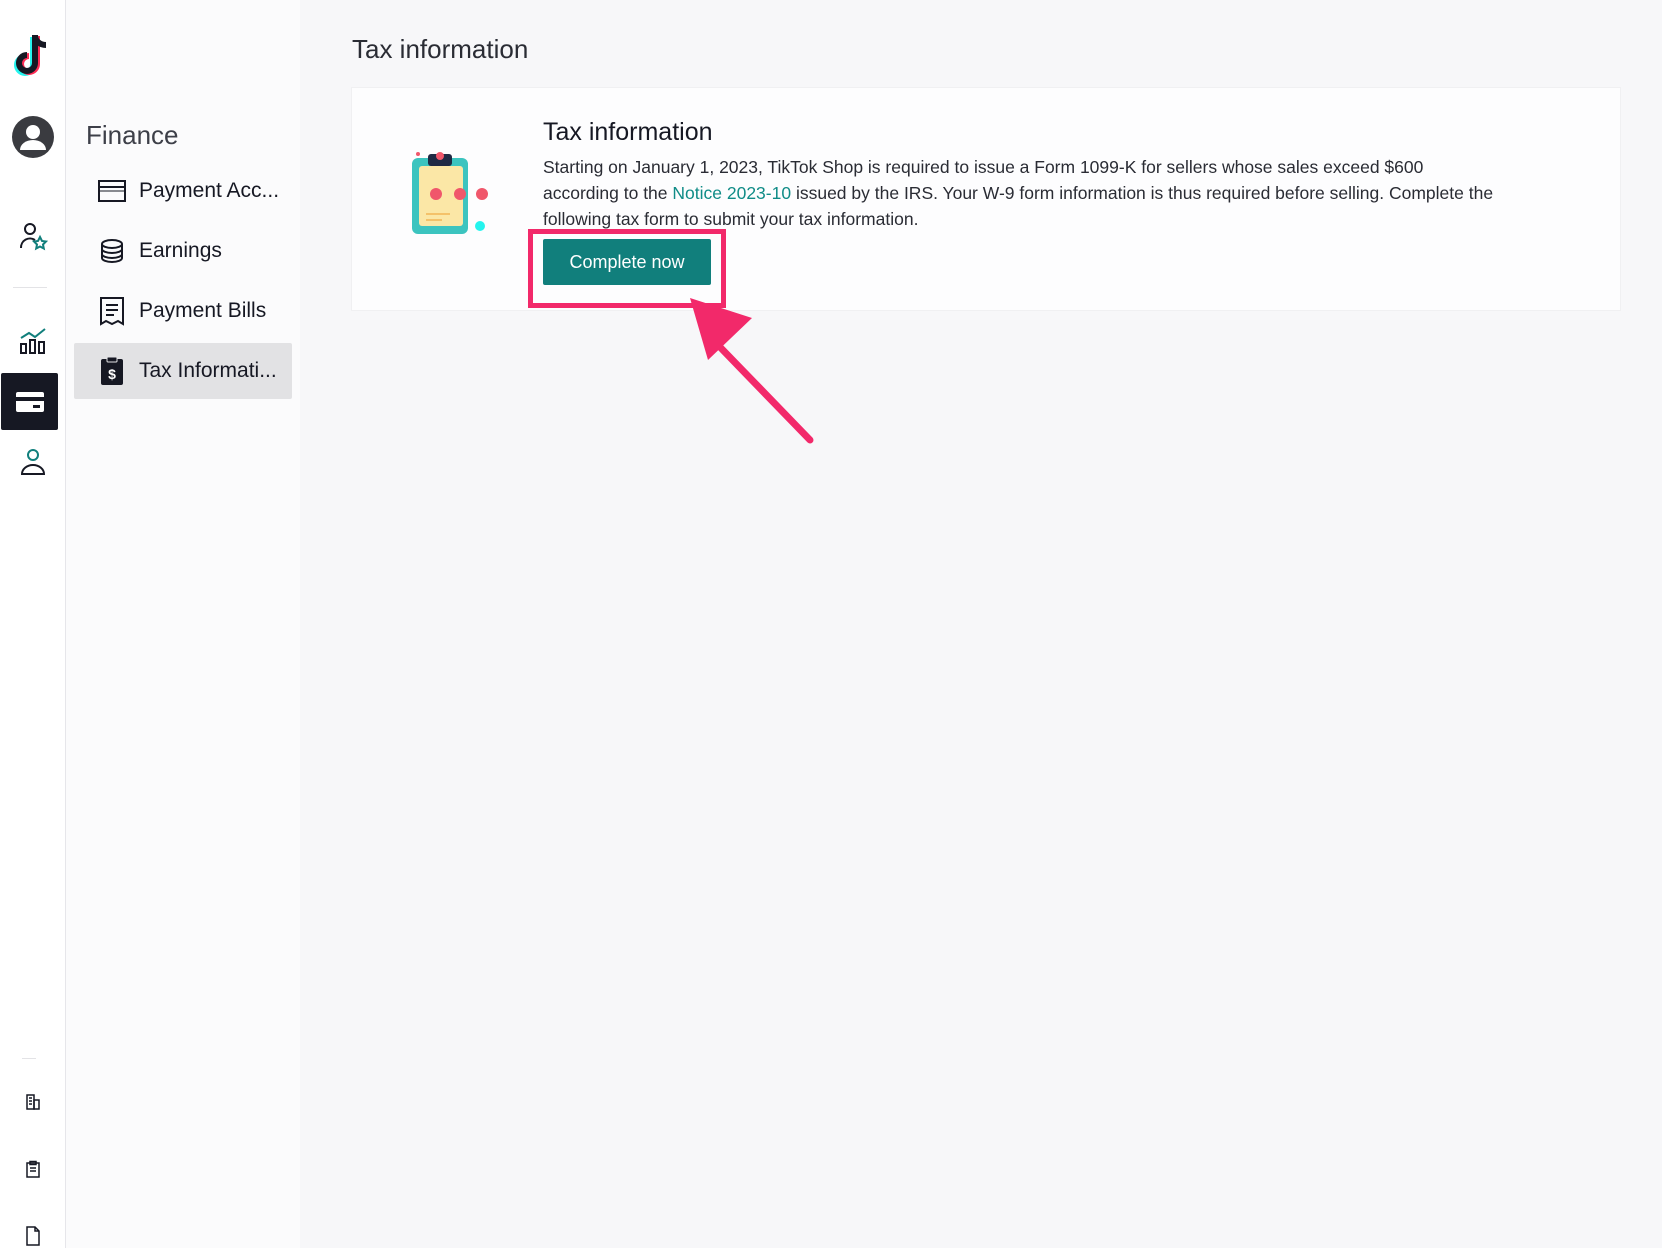 The width and height of the screenshot is (1662, 1248). I want to click on page-title: Tax information, so click(440, 49).